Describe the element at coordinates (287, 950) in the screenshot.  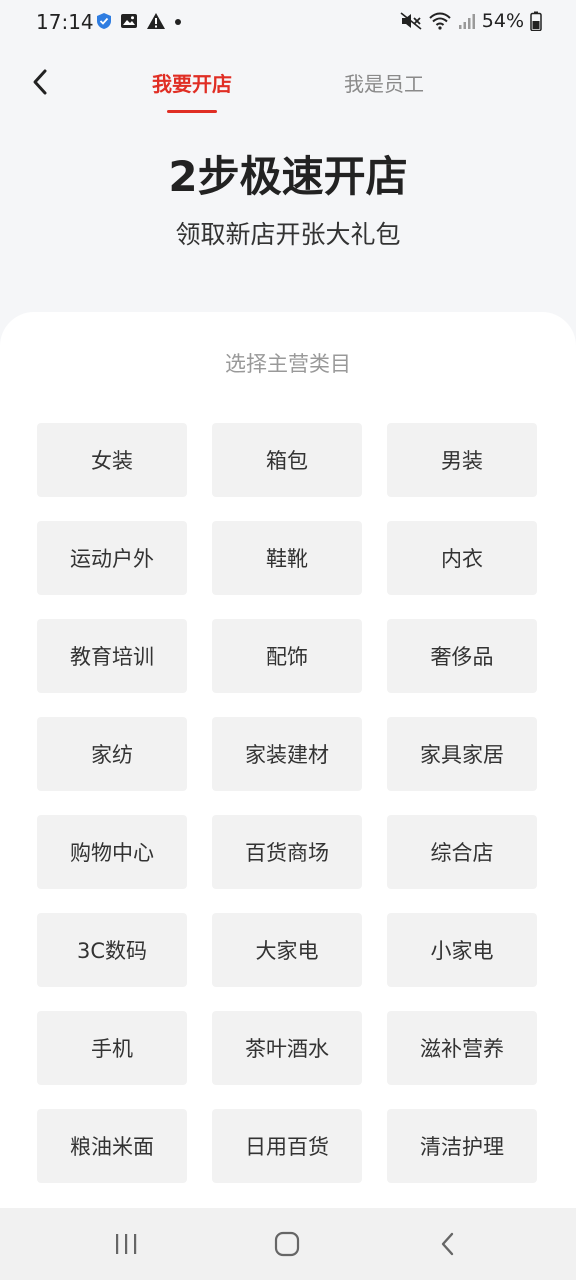
I see `category-item: 大家电` at that location.